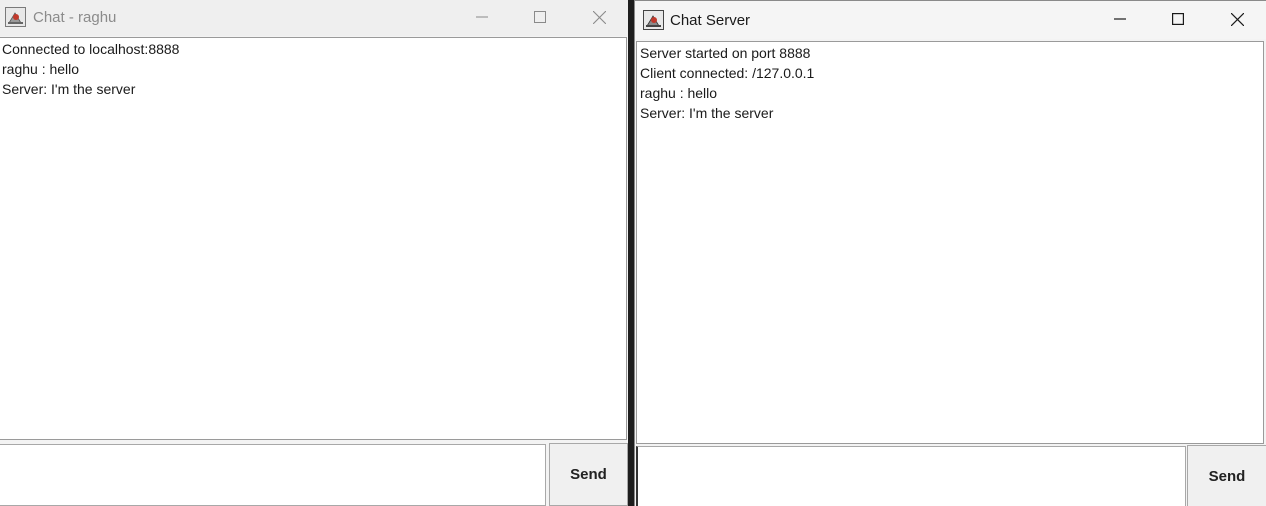  What do you see at coordinates (710, 20) in the screenshot?
I see `server-window-title: Chat Server` at bounding box center [710, 20].